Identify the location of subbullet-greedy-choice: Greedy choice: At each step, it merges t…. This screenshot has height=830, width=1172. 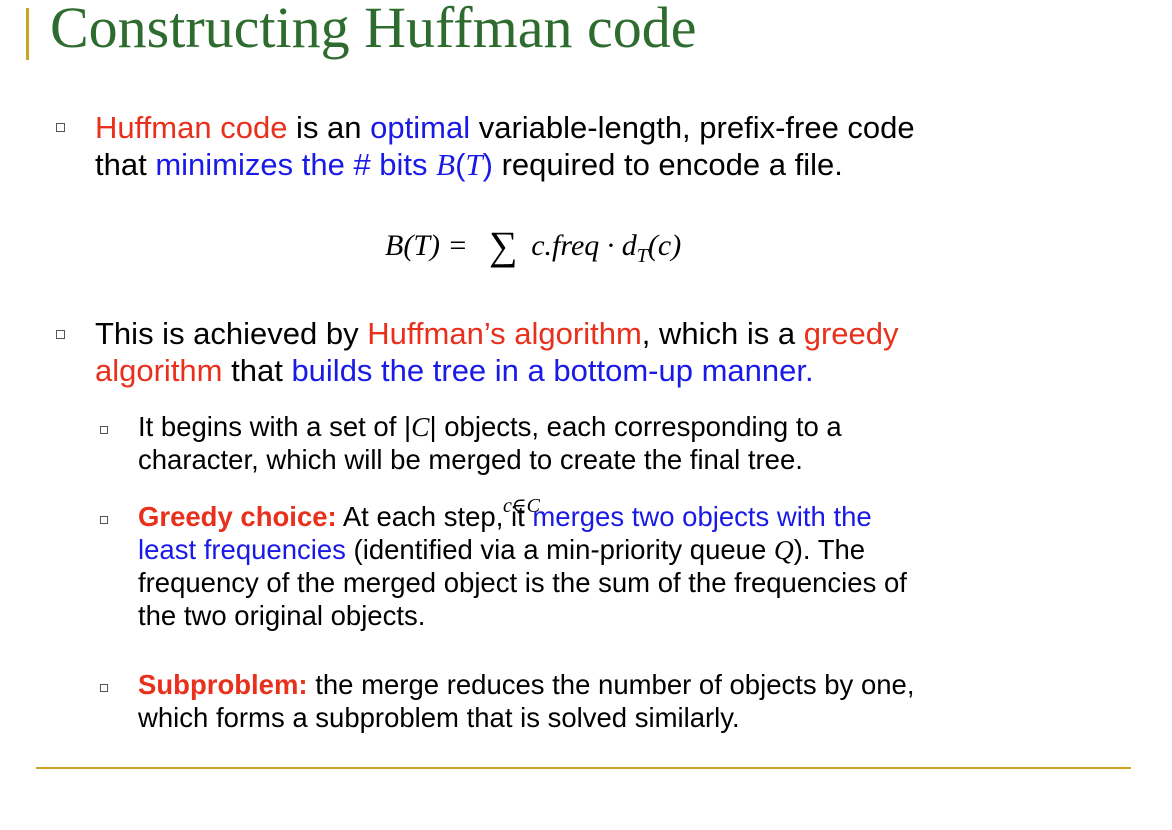
(633, 566).